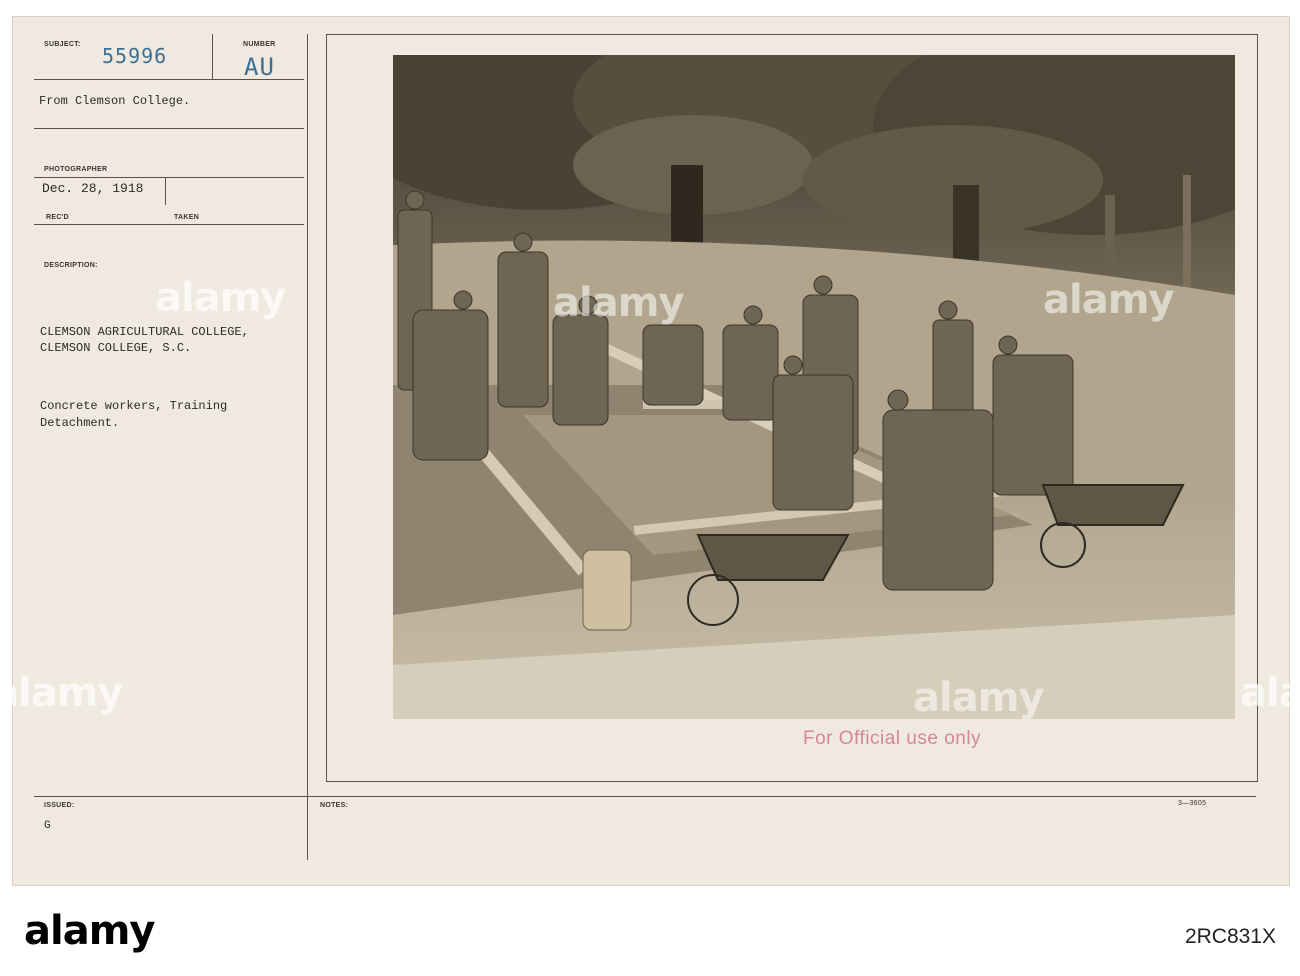 The height and width of the screenshot is (976, 1300). What do you see at coordinates (93, 188) in the screenshot?
I see `date-received: Dec. 28, 1918` at bounding box center [93, 188].